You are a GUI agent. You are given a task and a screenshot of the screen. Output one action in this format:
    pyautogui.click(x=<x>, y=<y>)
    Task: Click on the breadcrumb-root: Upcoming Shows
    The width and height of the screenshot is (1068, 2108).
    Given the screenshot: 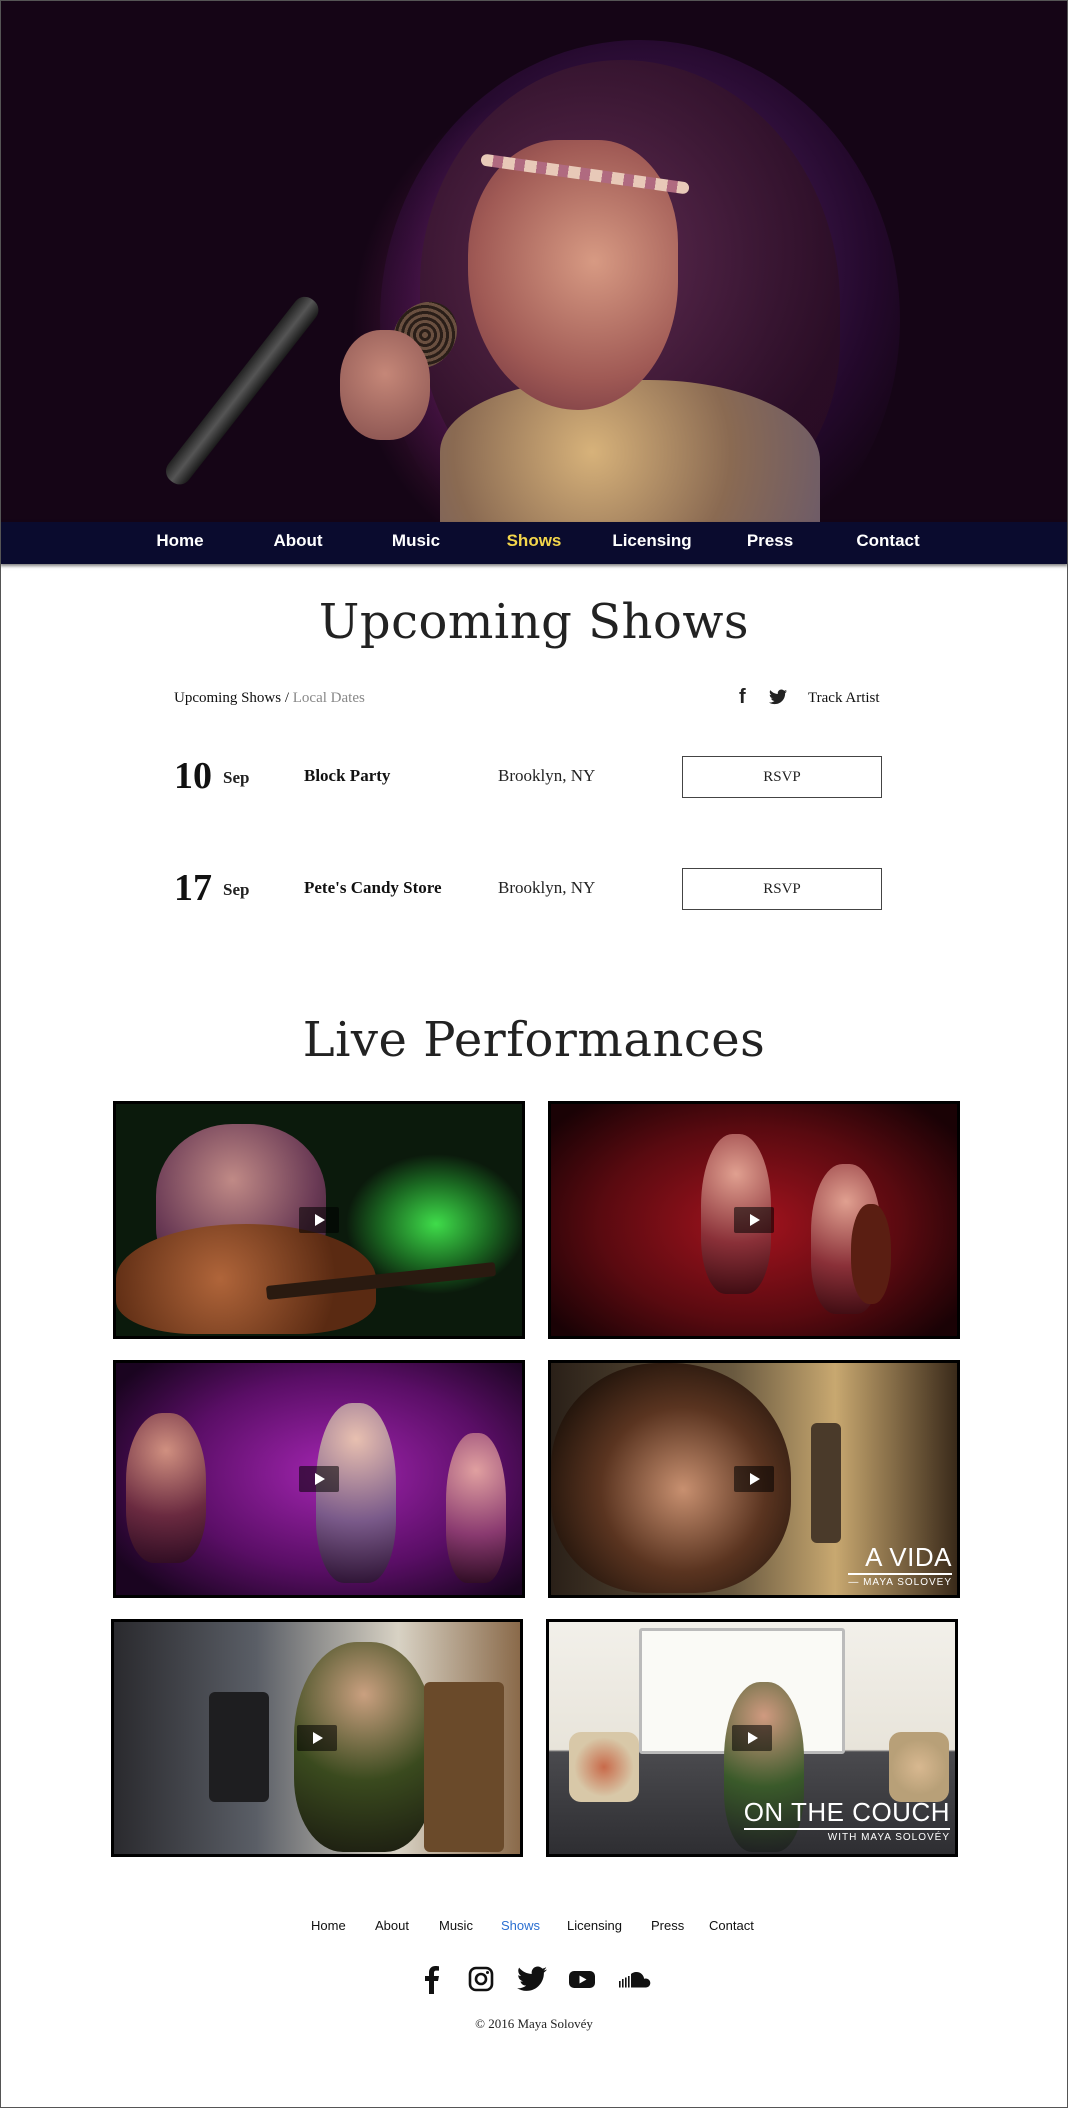 What is the action you would take?
    pyautogui.click(x=227, y=698)
    